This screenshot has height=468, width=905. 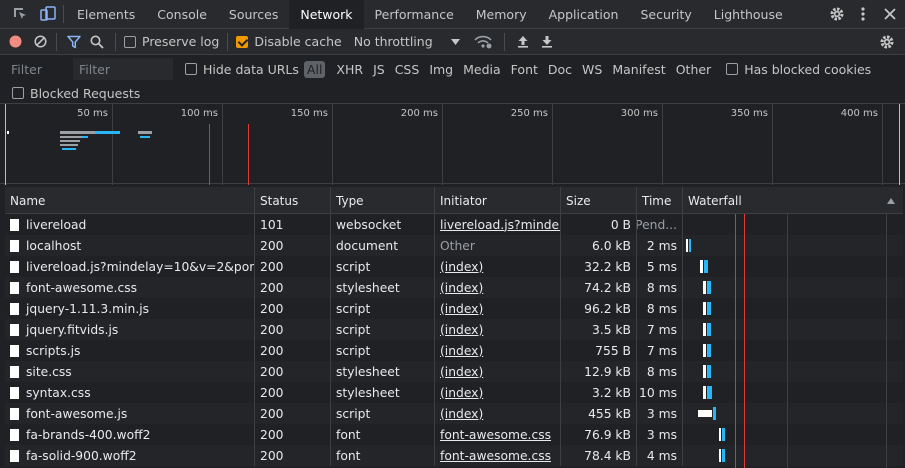 I want to click on column-header-status: Status, so click(x=293, y=200).